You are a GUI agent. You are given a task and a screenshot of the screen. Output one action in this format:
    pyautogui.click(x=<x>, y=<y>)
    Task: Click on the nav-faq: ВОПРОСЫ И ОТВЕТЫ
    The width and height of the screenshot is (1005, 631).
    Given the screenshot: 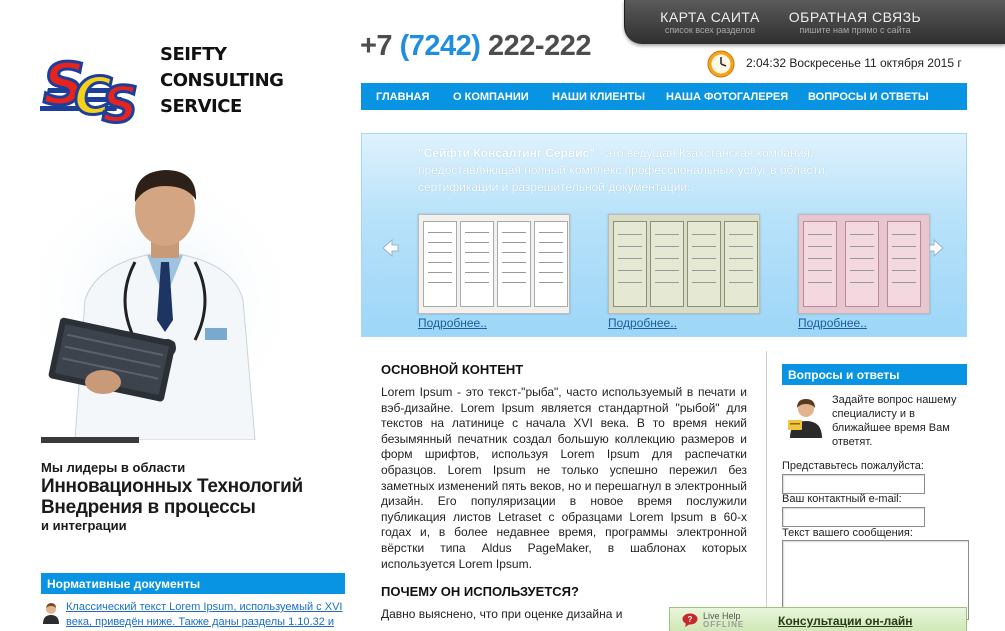 What is the action you would take?
    pyautogui.click(x=868, y=97)
    